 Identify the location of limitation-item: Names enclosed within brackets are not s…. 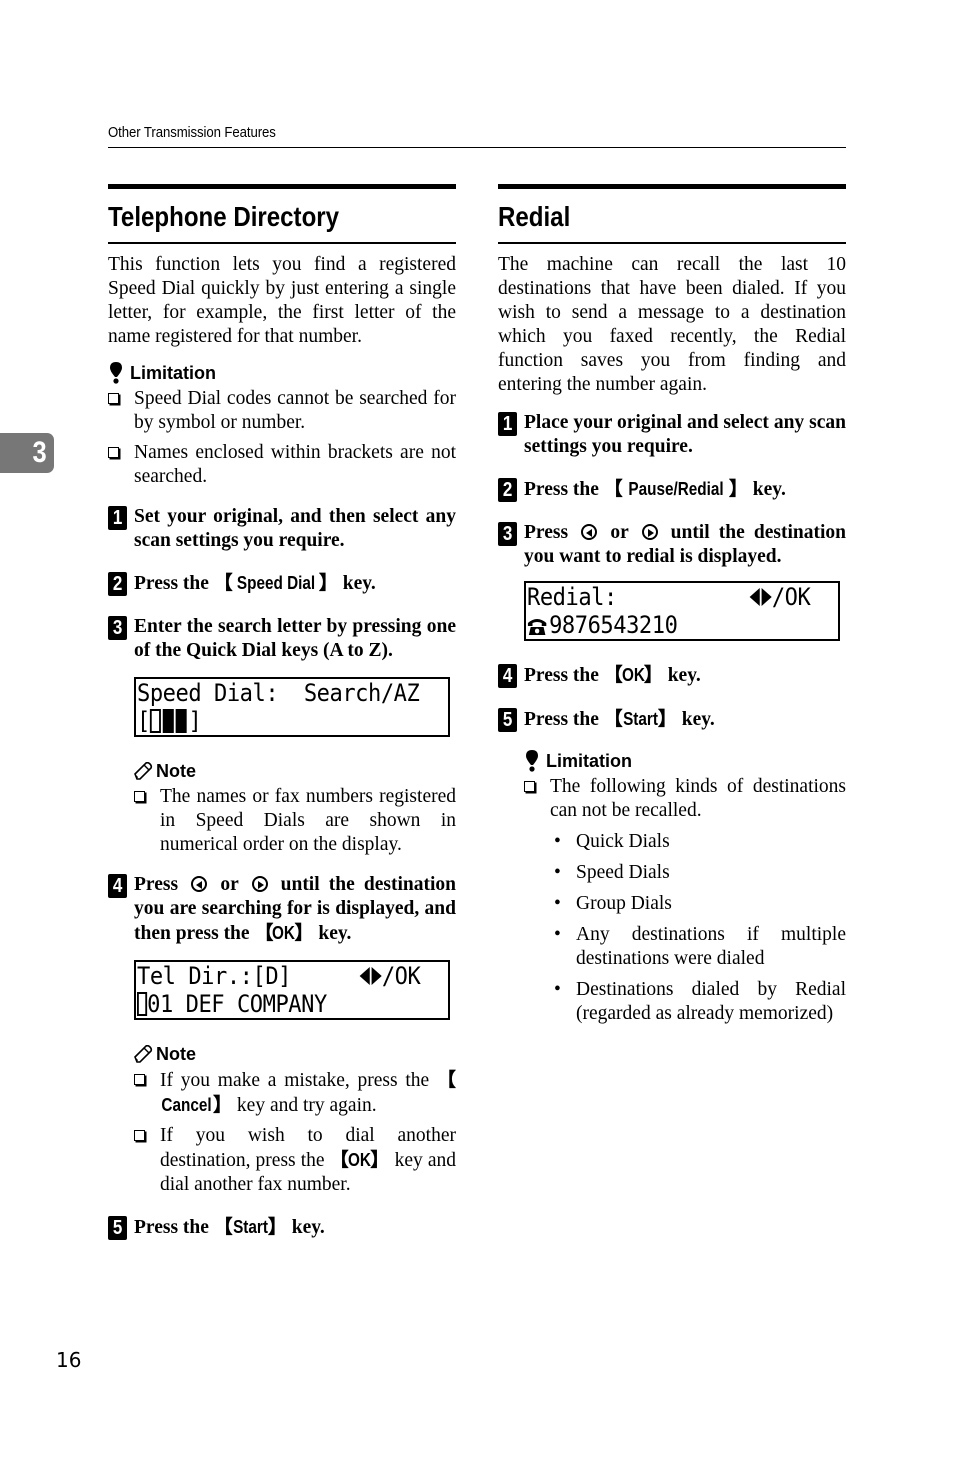
(282, 465).